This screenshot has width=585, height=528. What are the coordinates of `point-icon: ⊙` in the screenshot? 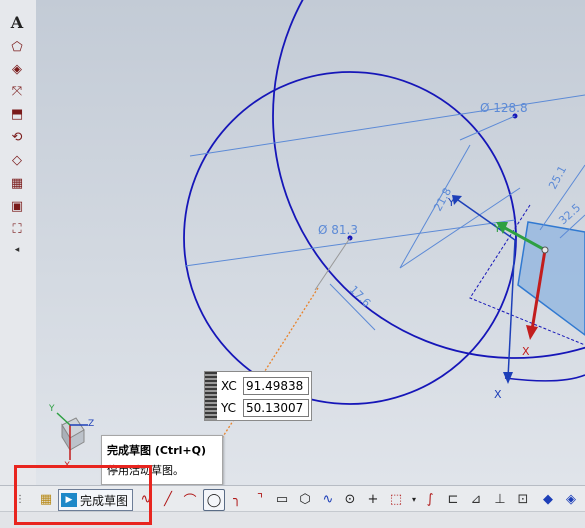 It's located at (350, 499).